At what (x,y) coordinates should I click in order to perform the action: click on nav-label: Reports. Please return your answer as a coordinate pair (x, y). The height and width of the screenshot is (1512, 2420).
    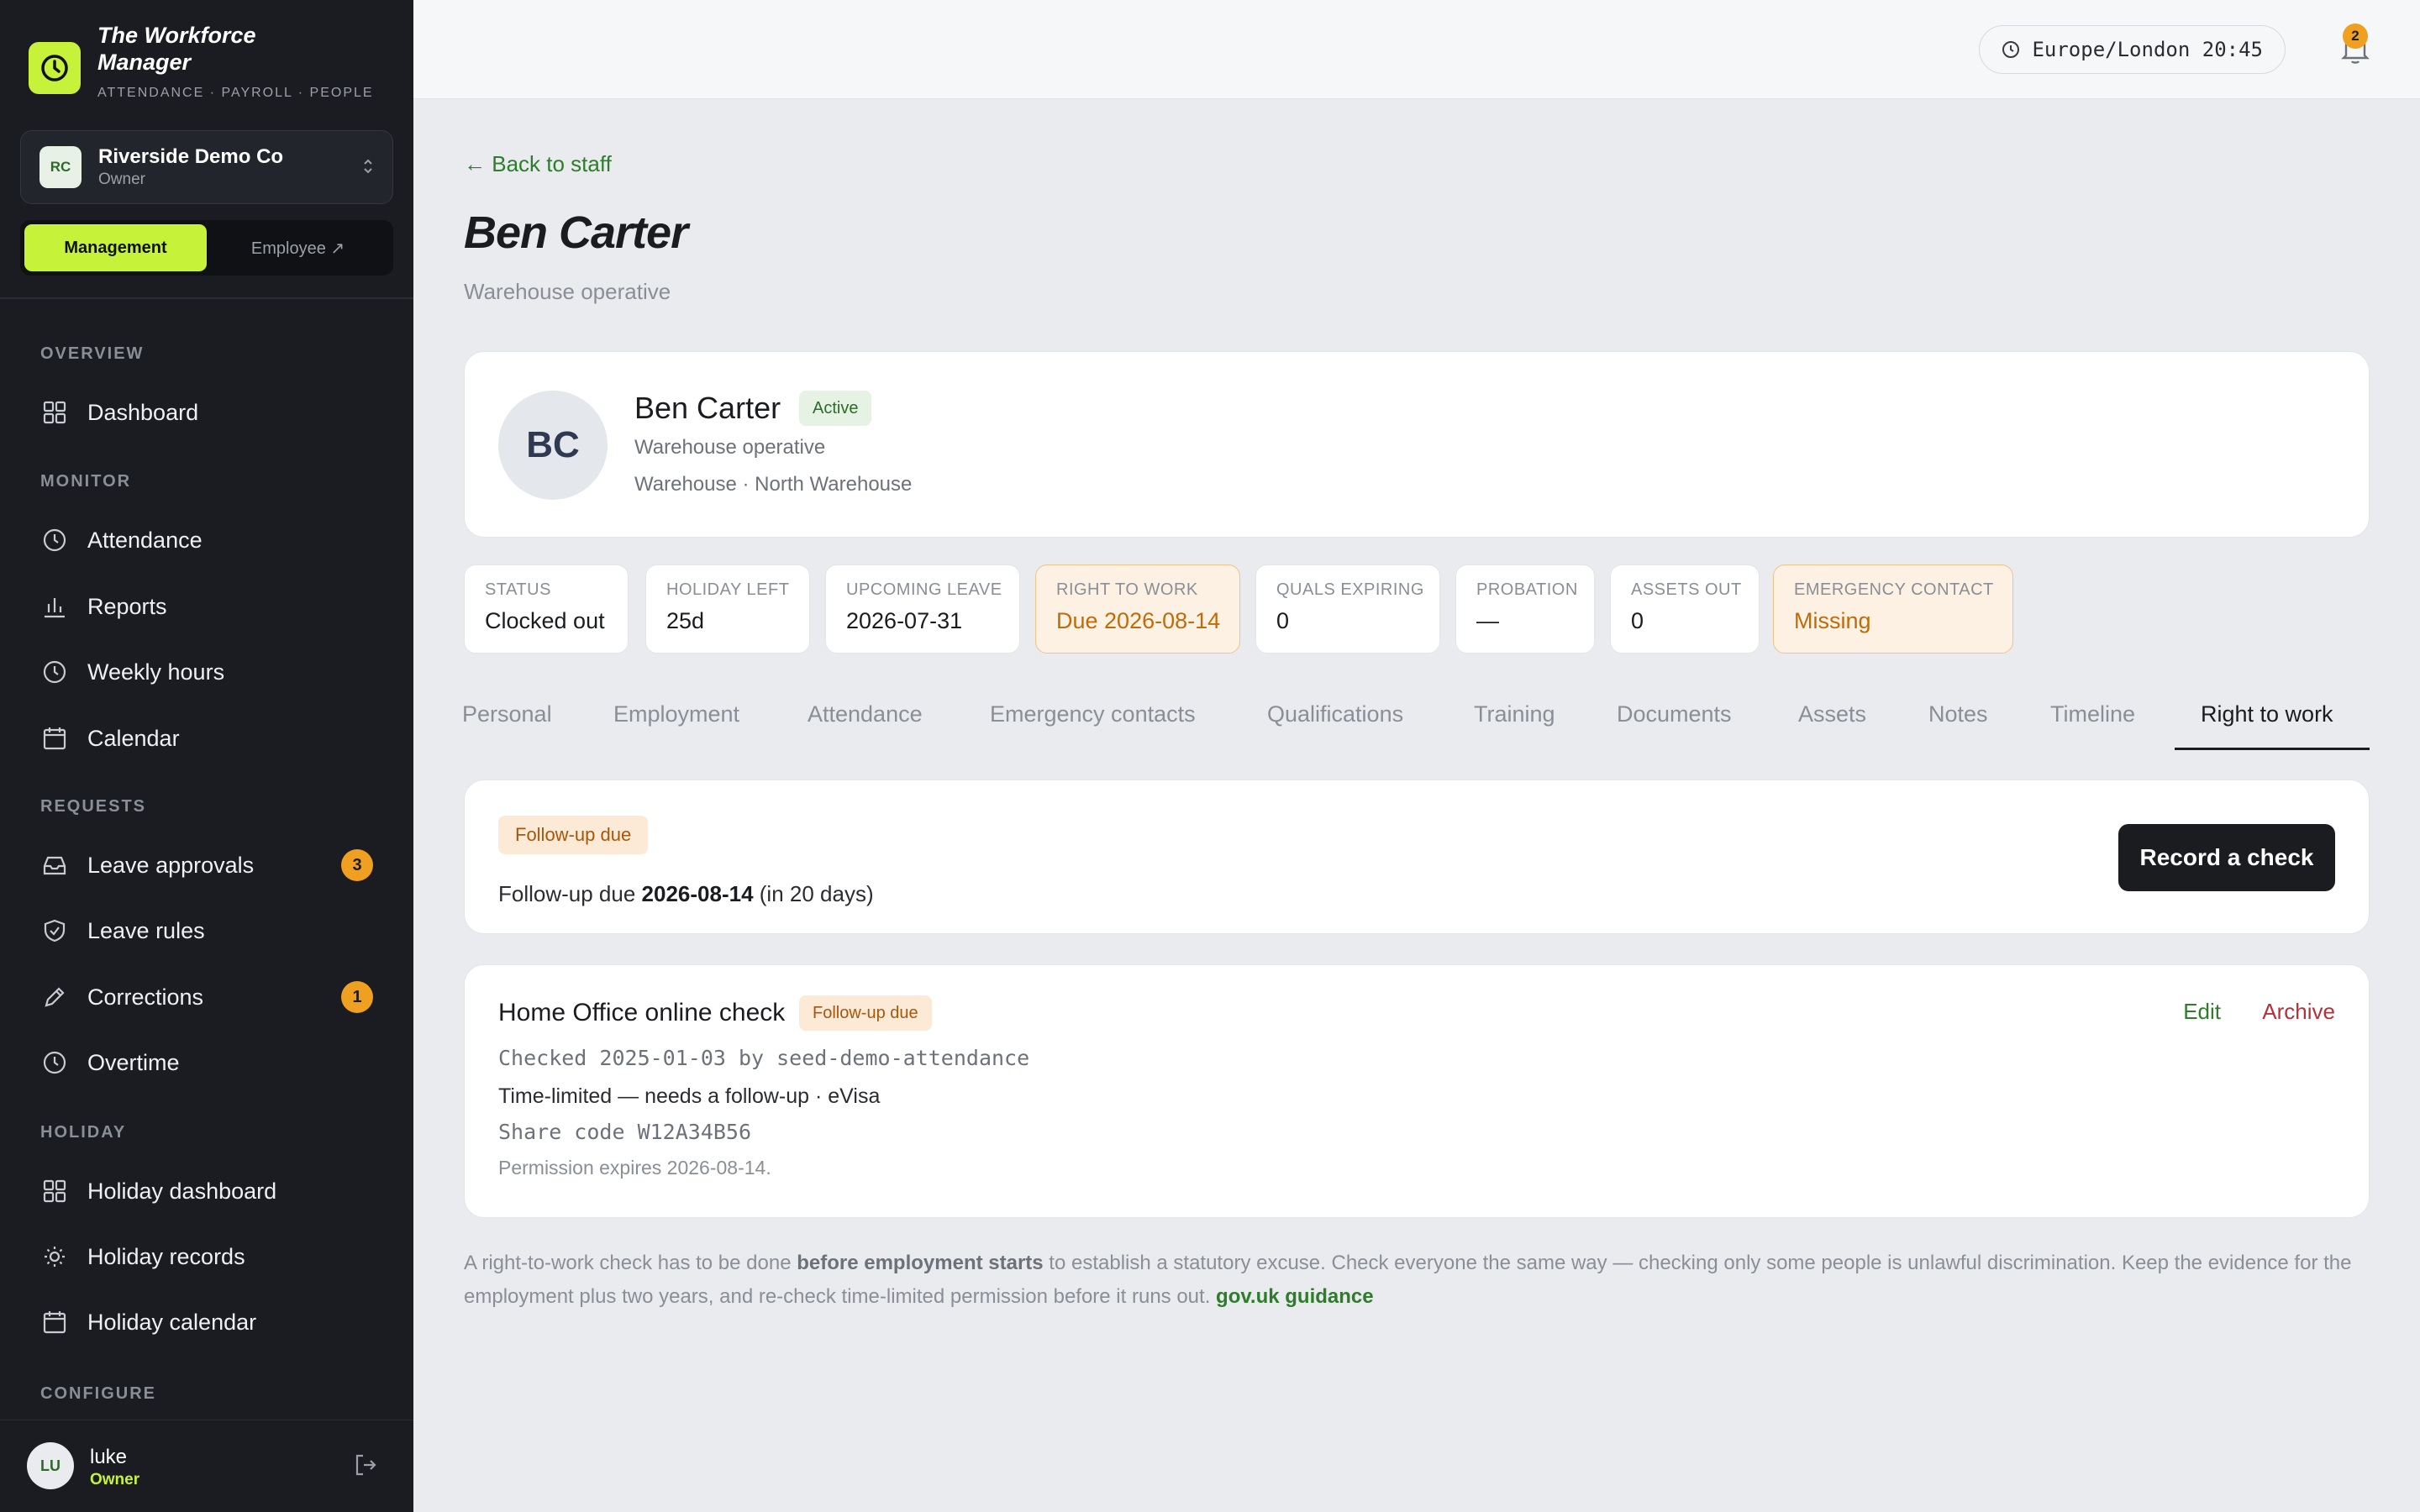
    Looking at the image, I should click on (127, 606).